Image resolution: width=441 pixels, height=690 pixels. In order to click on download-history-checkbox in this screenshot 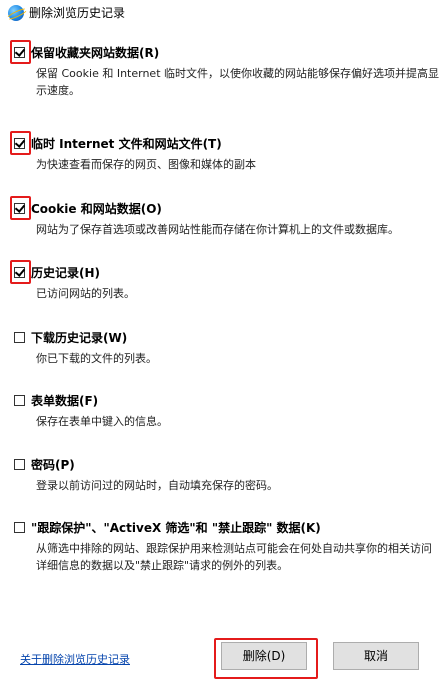, I will do `click(19, 337)`.